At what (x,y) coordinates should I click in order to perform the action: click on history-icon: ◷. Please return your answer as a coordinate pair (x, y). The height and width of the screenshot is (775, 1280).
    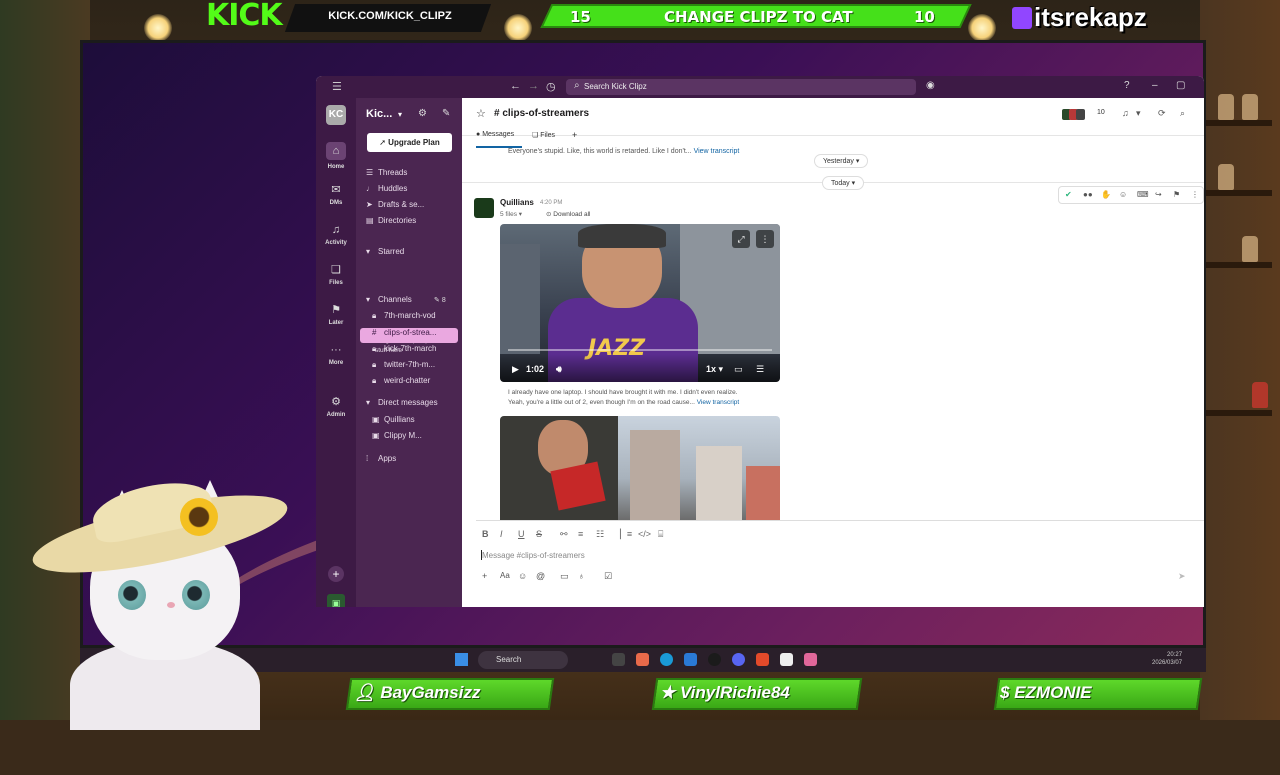
    Looking at the image, I should click on (551, 86).